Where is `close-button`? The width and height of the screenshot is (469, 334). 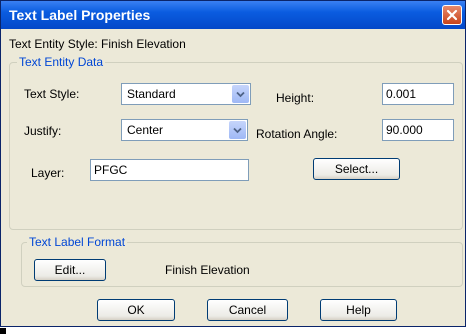 close-button is located at coordinates (452, 15).